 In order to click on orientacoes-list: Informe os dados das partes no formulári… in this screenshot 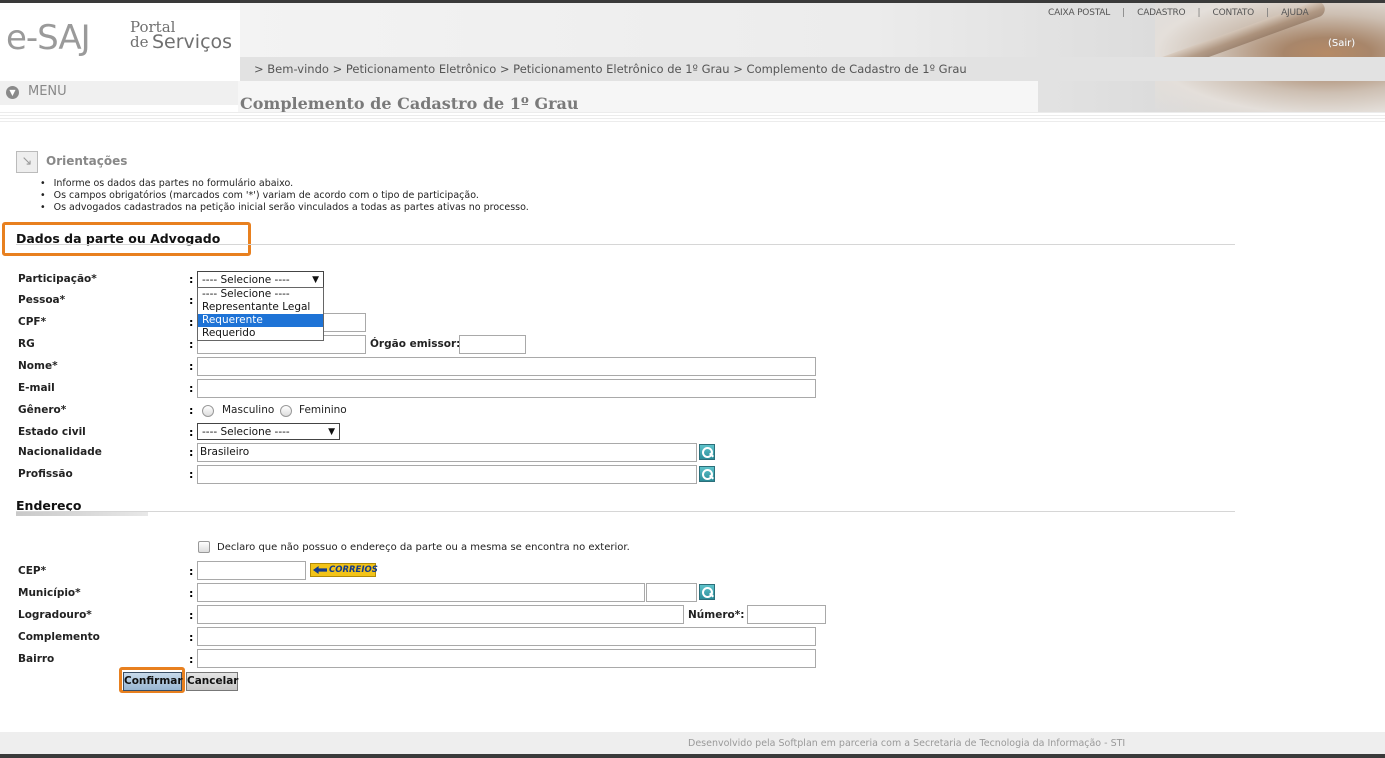, I will do `click(284, 196)`.